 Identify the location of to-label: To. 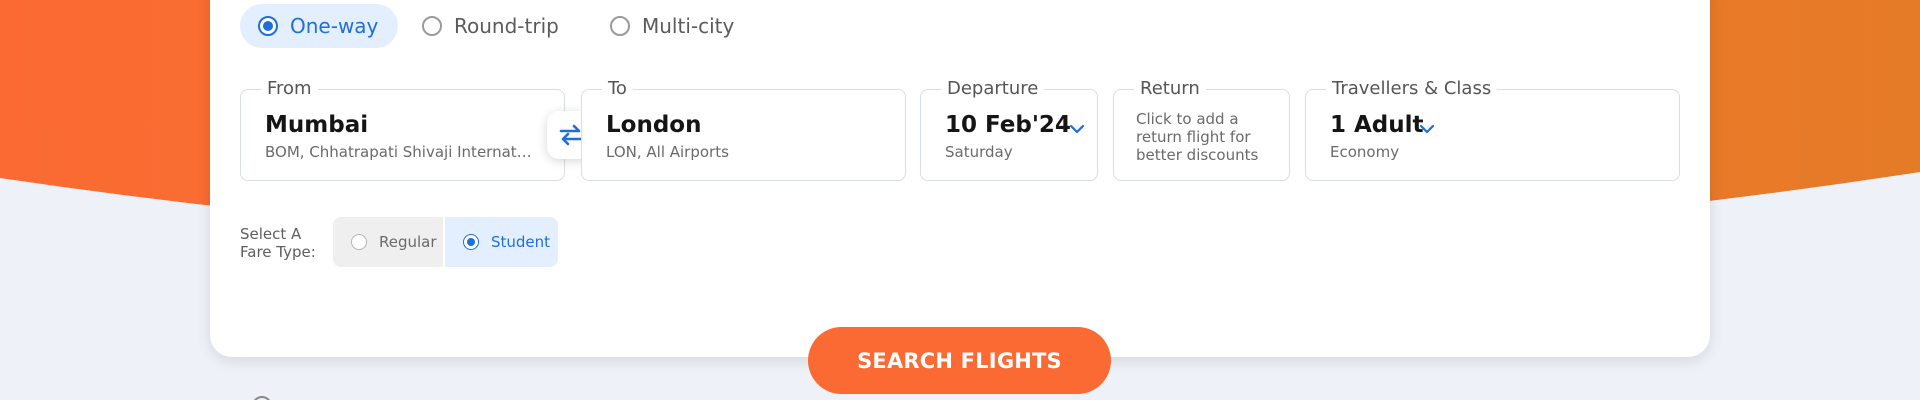
(617, 89).